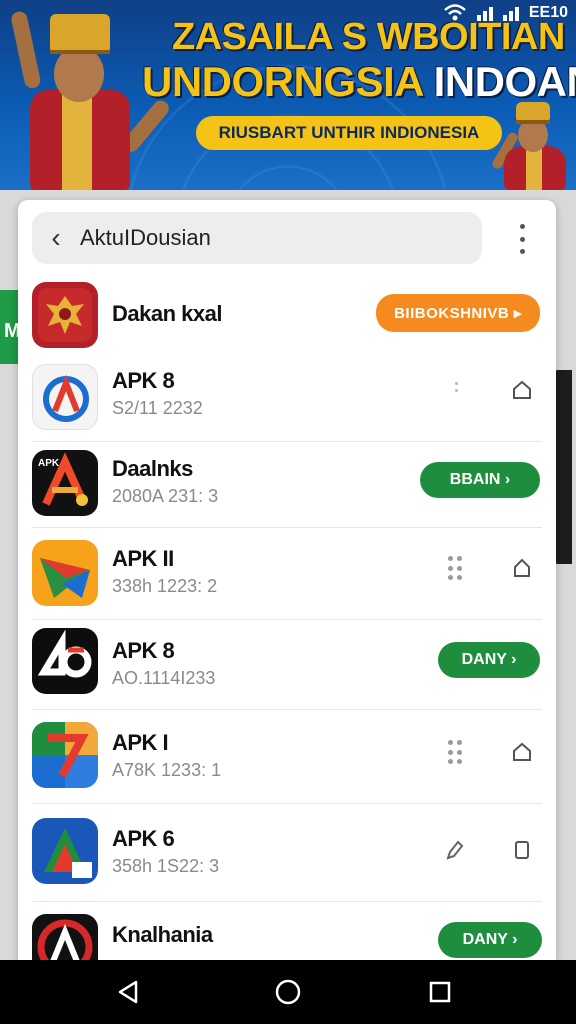  I want to click on apk-multicolor-logo-icon, so click(65, 755).